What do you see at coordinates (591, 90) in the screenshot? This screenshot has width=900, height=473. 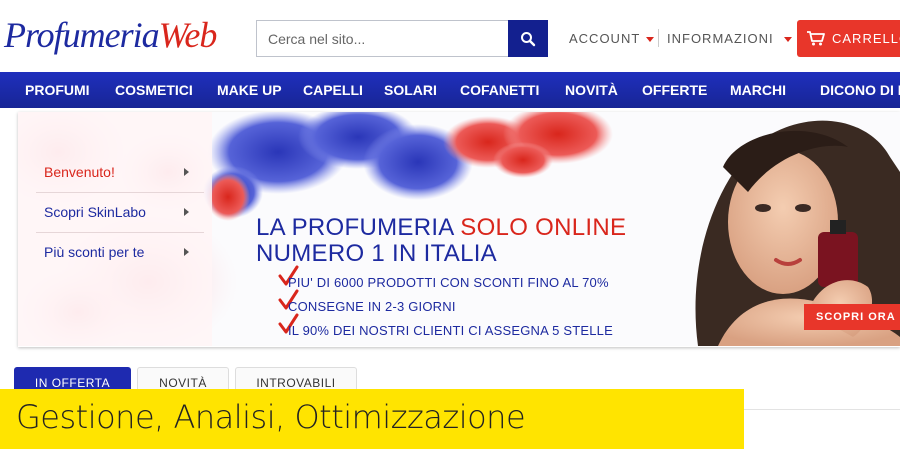 I see `nav-item-novita: NOVITÀ` at bounding box center [591, 90].